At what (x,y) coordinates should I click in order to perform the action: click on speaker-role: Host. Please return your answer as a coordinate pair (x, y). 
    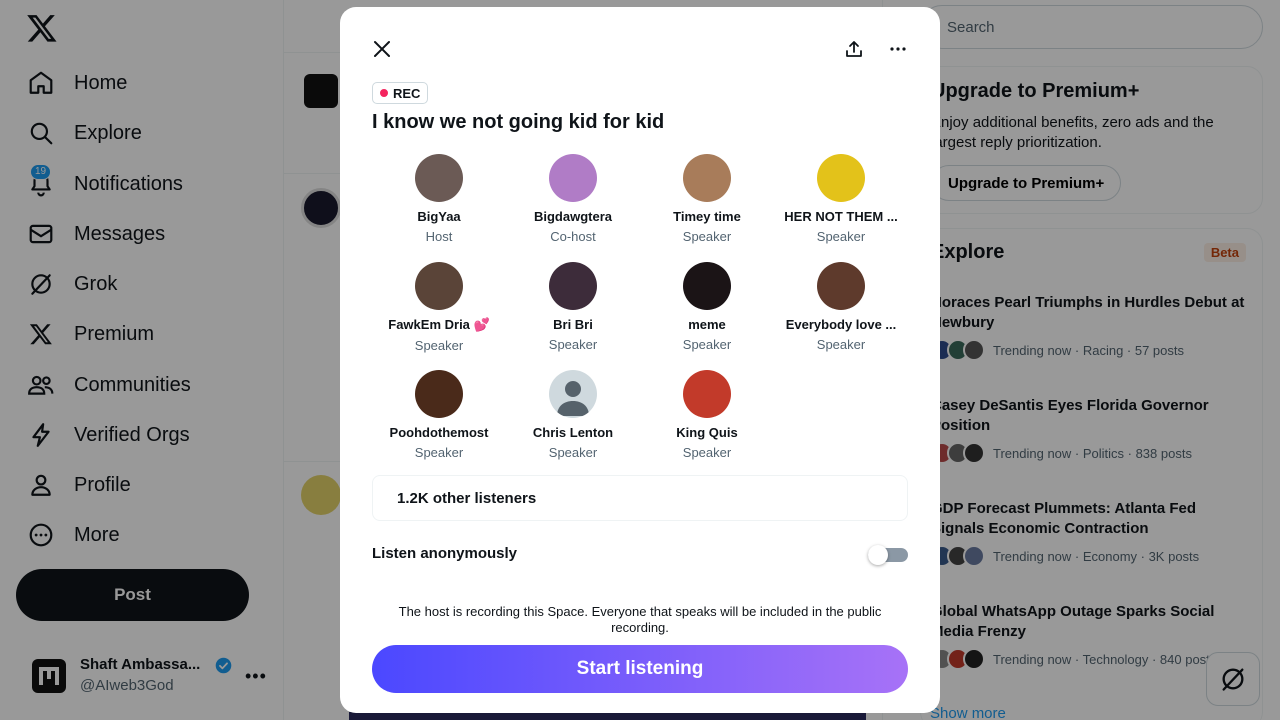
    Looking at the image, I should click on (439, 236).